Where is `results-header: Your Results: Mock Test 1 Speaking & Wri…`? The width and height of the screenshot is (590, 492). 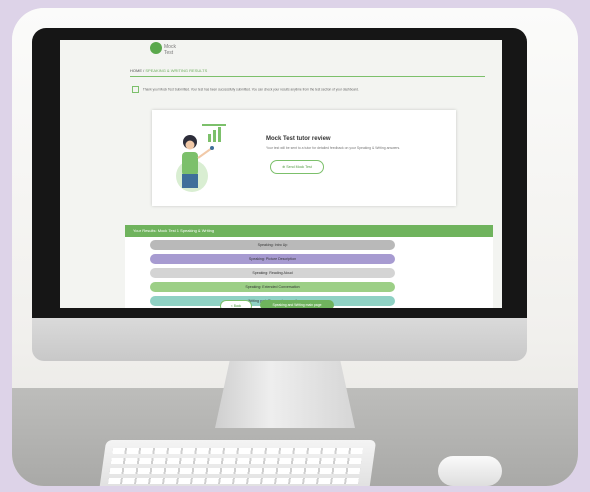 results-header: Your Results: Mock Test 1 Speaking & Wri… is located at coordinates (309, 231).